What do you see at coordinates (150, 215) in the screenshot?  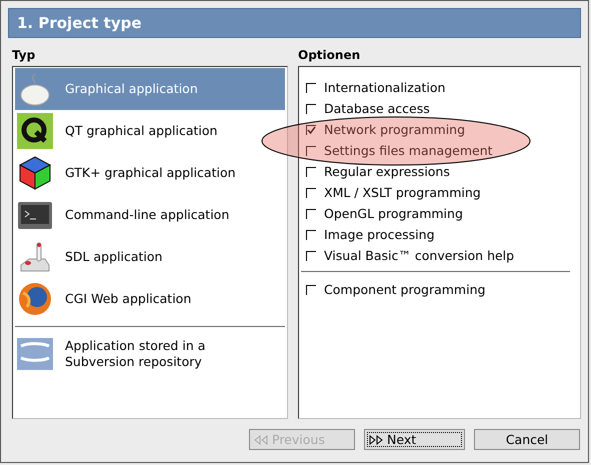 I see `type-list-item: Command-line application` at bounding box center [150, 215].